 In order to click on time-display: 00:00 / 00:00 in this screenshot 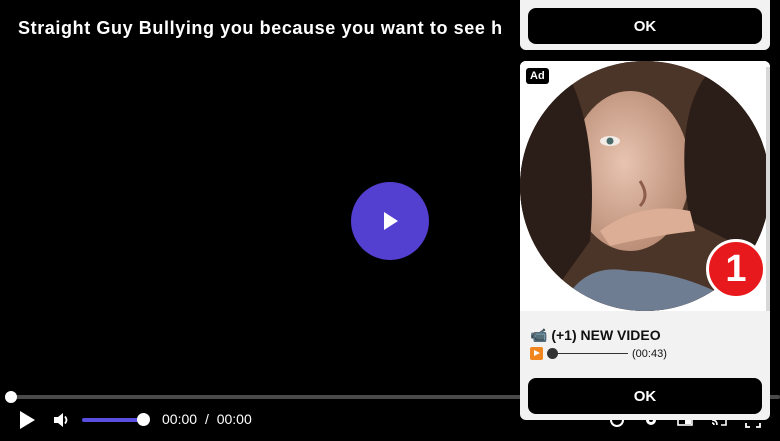, I will do `click(207, 419)`.